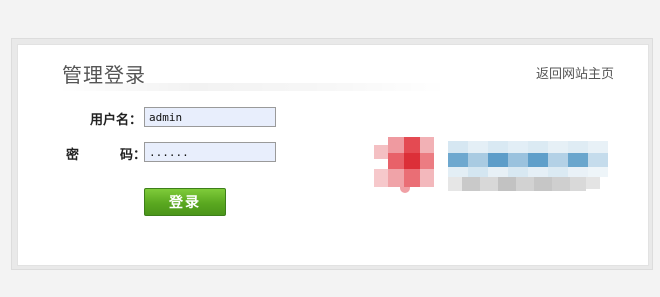 The width and height of the screenshot is (660, 297). I want to click on login-button: 登录, so click(185, 202).